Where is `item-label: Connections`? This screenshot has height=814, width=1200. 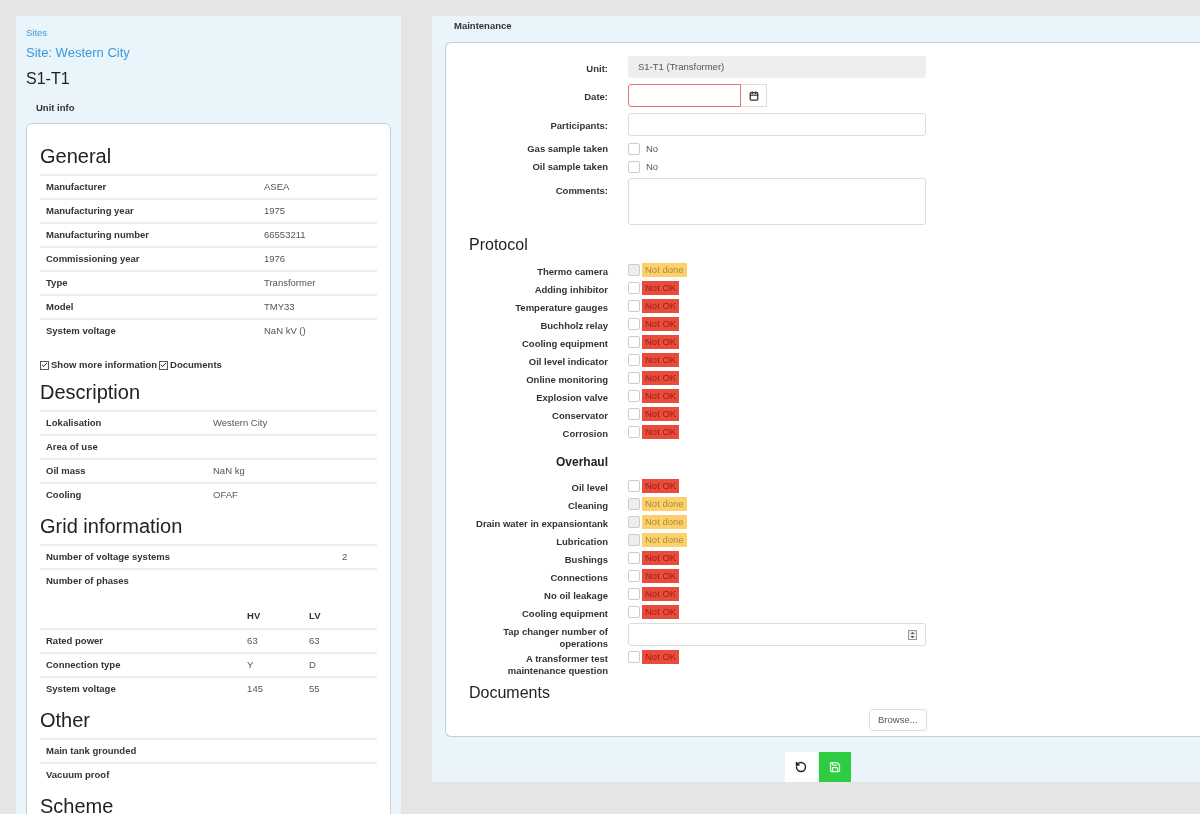
item-label: Connections is located at coordinates (579, 578).